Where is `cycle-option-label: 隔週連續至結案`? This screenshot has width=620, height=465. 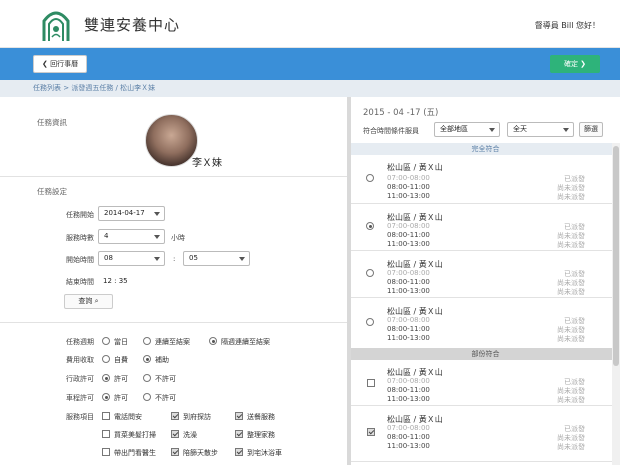
cycle-option-label: 隔週連續至結案 is located at coordinates (245, 342).